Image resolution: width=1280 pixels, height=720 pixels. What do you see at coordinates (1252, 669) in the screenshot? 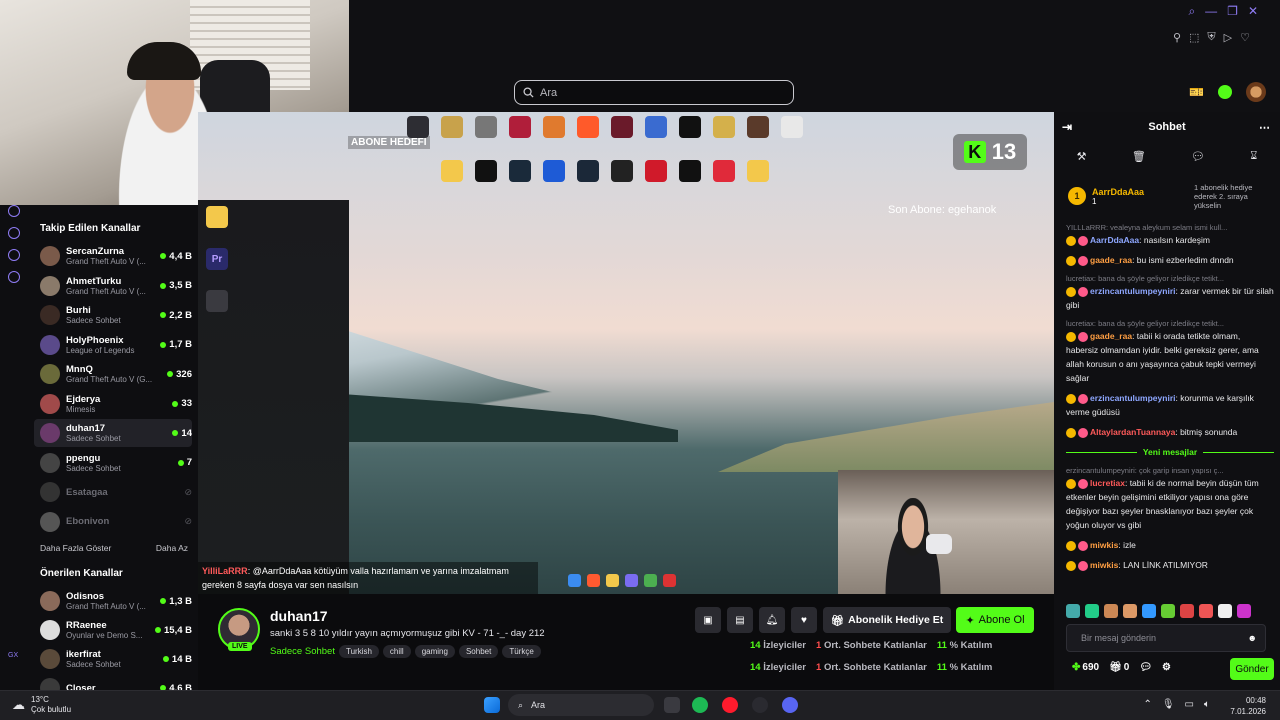
I see `send-button: Gönder` at bounding box center [1252, 669].